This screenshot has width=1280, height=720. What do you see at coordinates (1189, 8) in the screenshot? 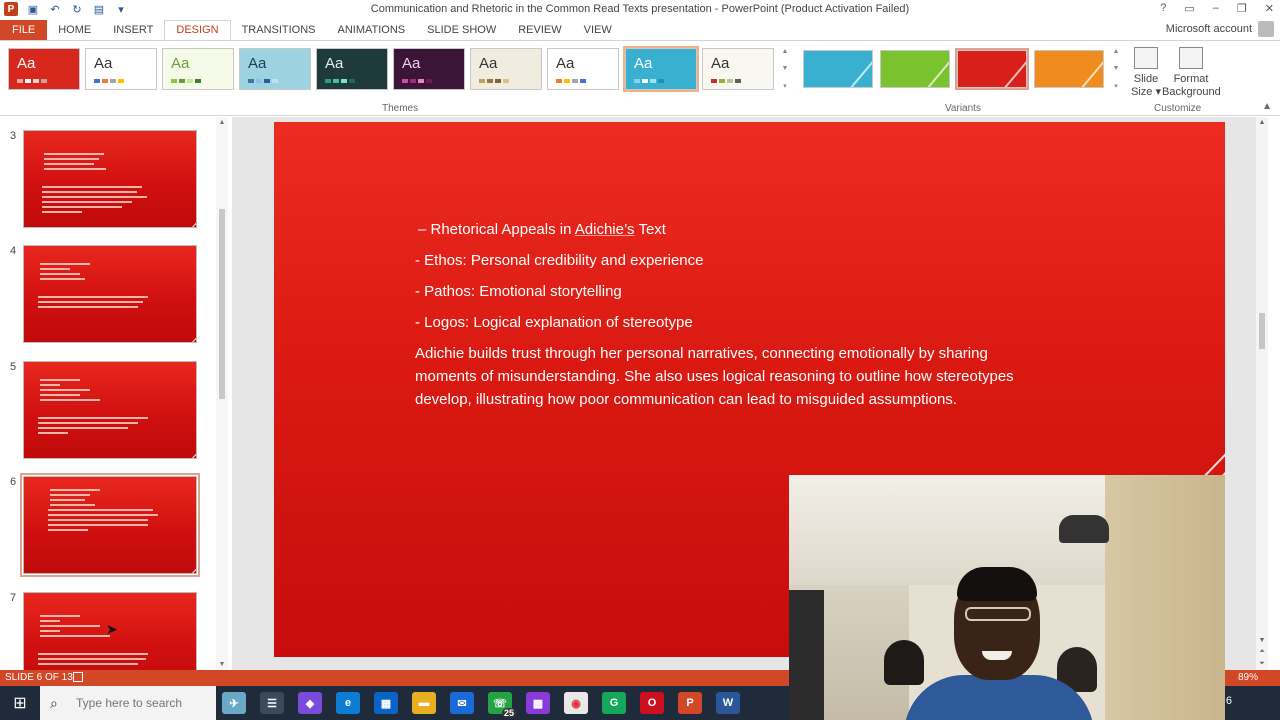
I see `ribbon-display-options-icon: ▭` at bounding box center [1189, 8].